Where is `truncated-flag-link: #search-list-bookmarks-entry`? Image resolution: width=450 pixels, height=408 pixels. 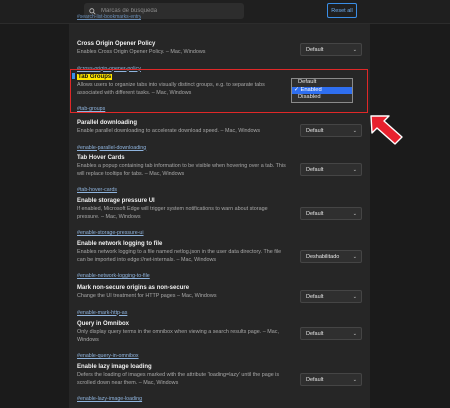
truncated-flag-link: #search-list-bookmarks-entry is located at coordinates (109, 17).